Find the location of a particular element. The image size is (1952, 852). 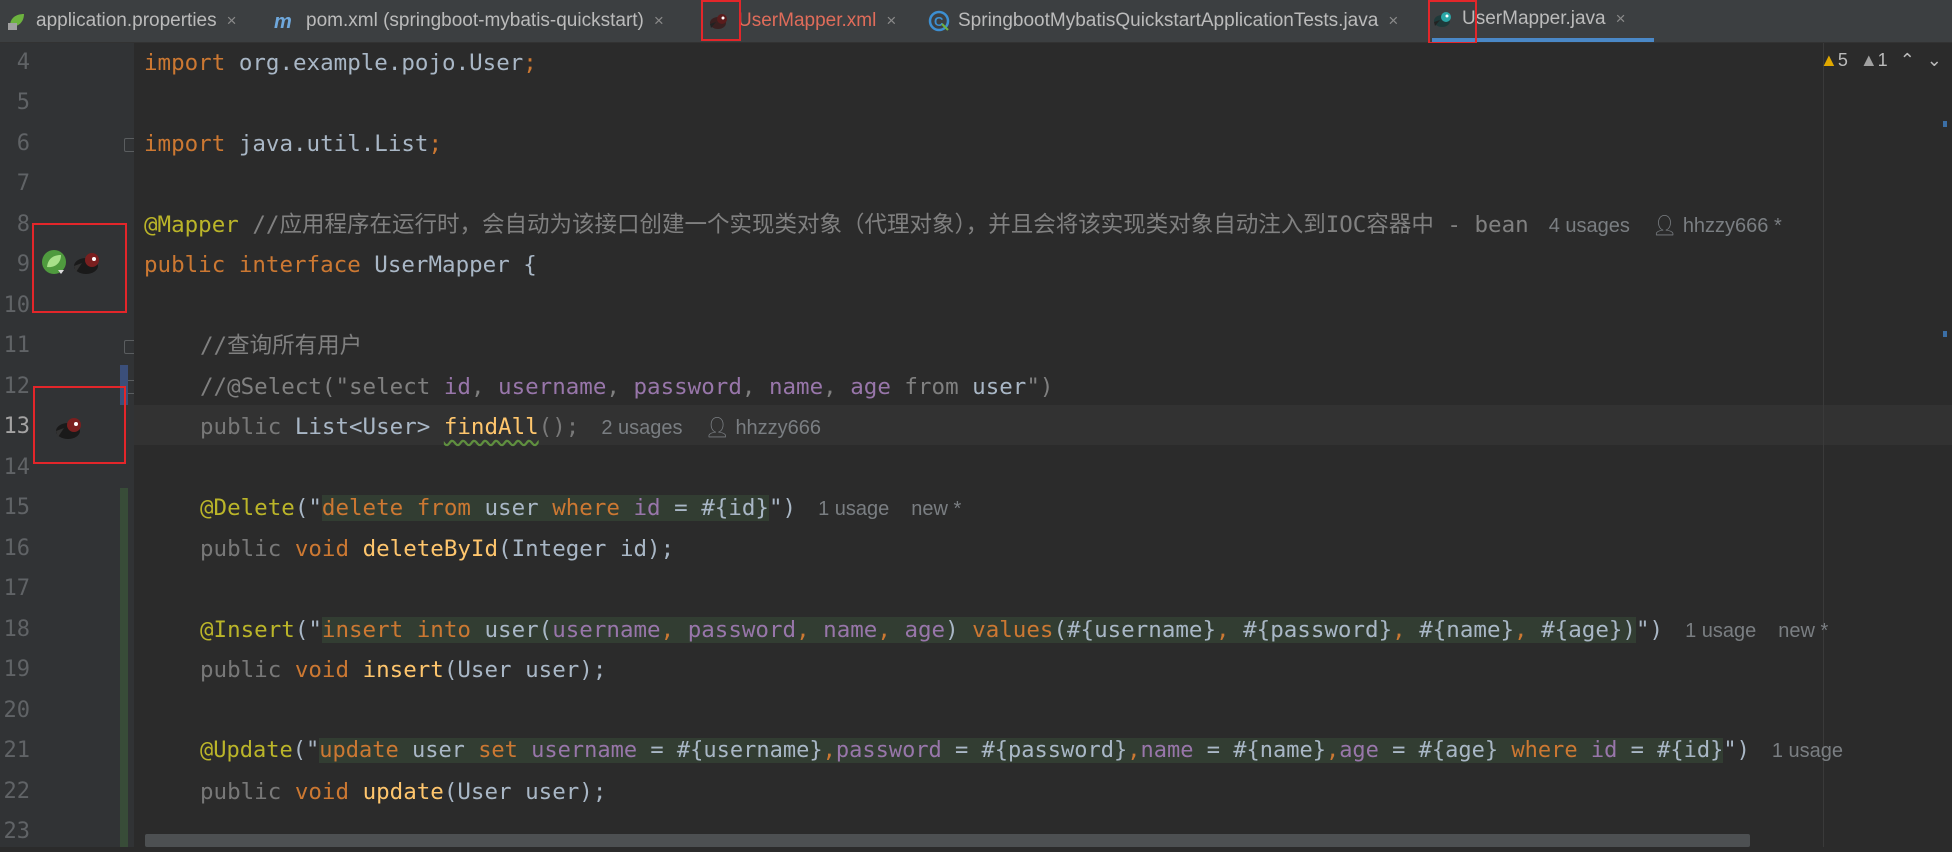

line-number: 15 is located at coordinates (17, 507).